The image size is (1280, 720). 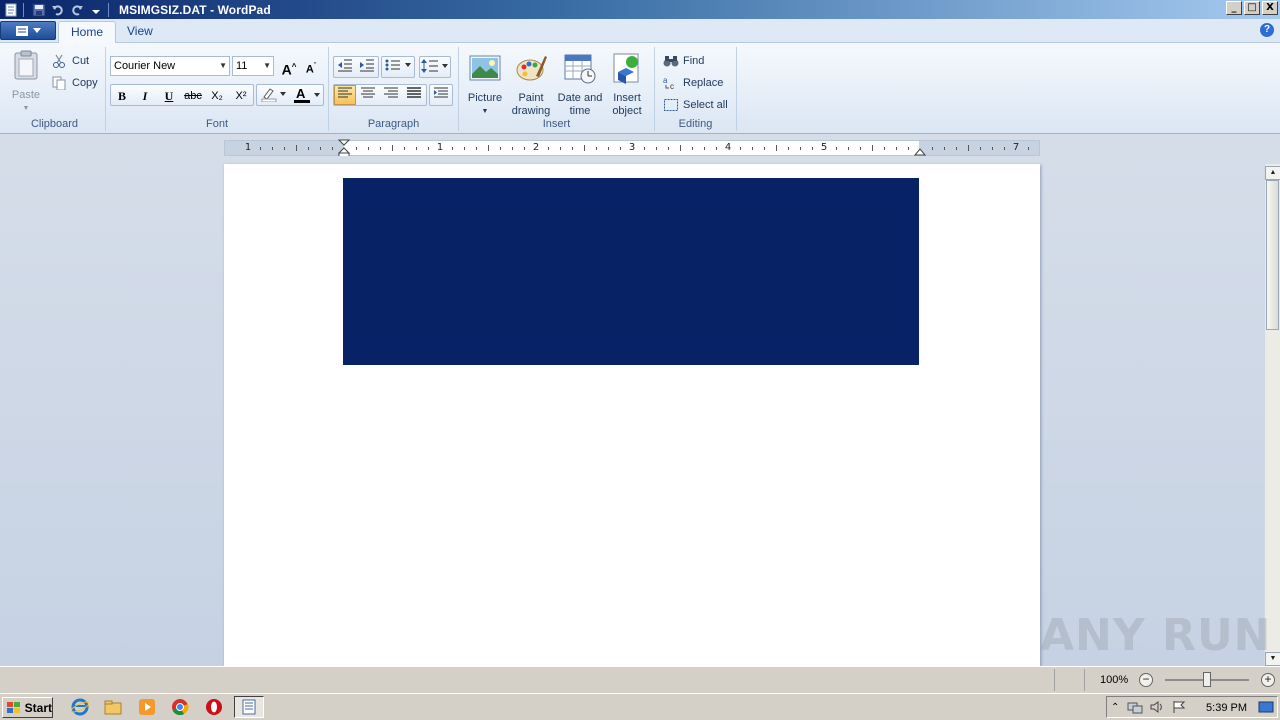 What do you see at coordinates (703, 83) in the screenshot?
I see `replace-label: Replace` at bounding box center [703, 83].